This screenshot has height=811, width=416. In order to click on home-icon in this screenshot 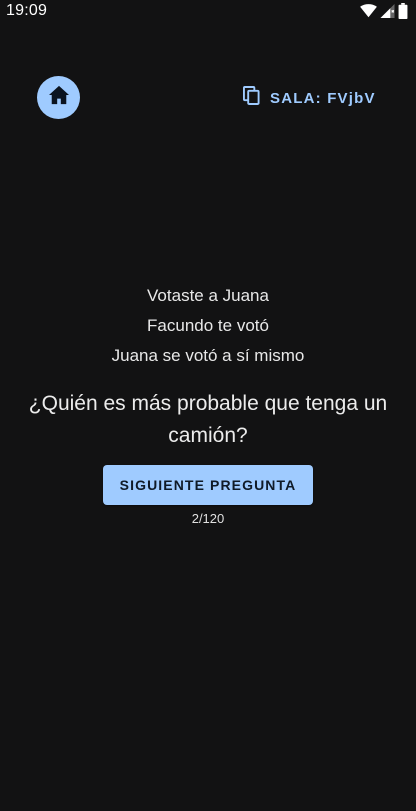, I will do `click(59, 97)`.